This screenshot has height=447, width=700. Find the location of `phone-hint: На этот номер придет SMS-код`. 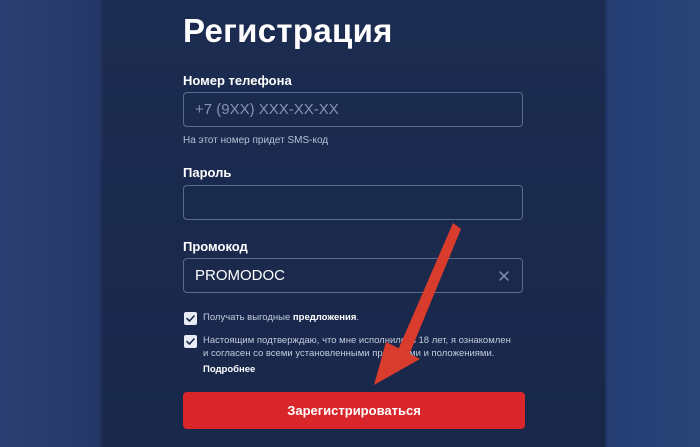

phone-hint: На этот номер придет SMS-код is located at coordinates (256, 140).